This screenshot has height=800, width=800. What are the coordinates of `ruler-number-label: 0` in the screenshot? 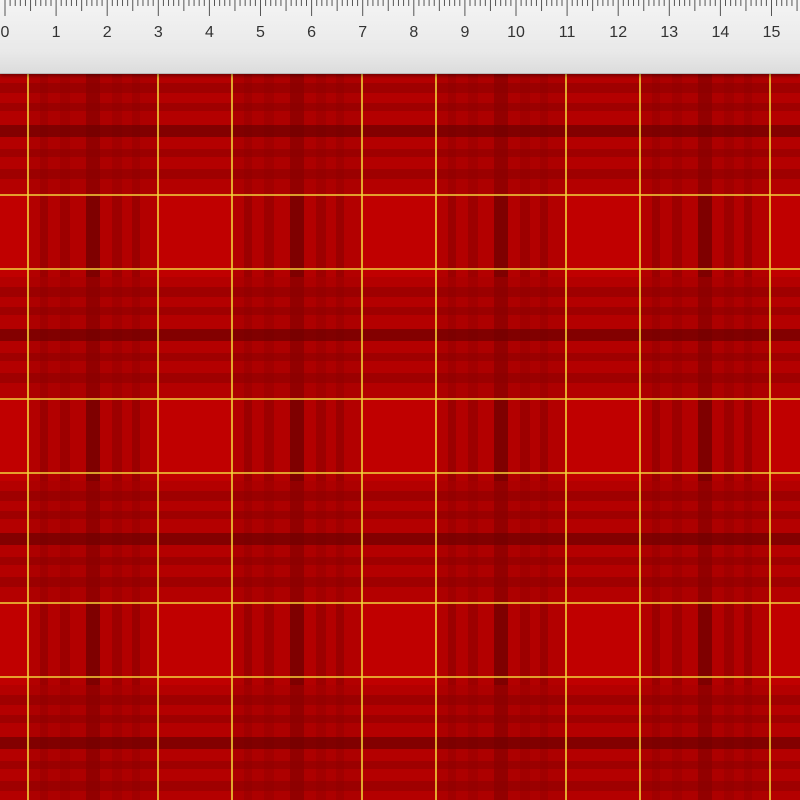 It's located at (5, 32).